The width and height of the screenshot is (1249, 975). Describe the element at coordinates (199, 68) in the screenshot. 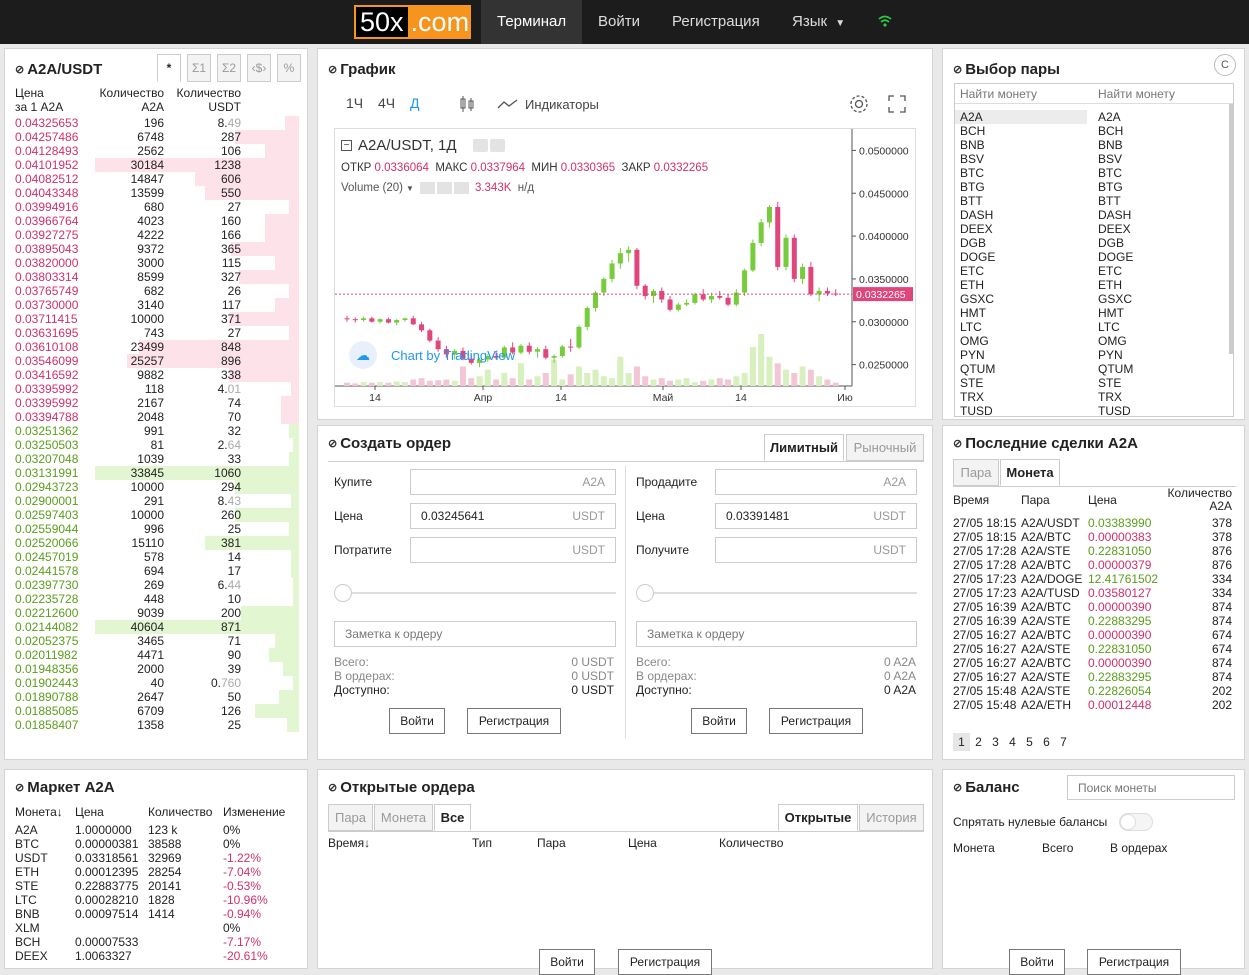

I see `orderbook-tab-1: Σ1` at that location.